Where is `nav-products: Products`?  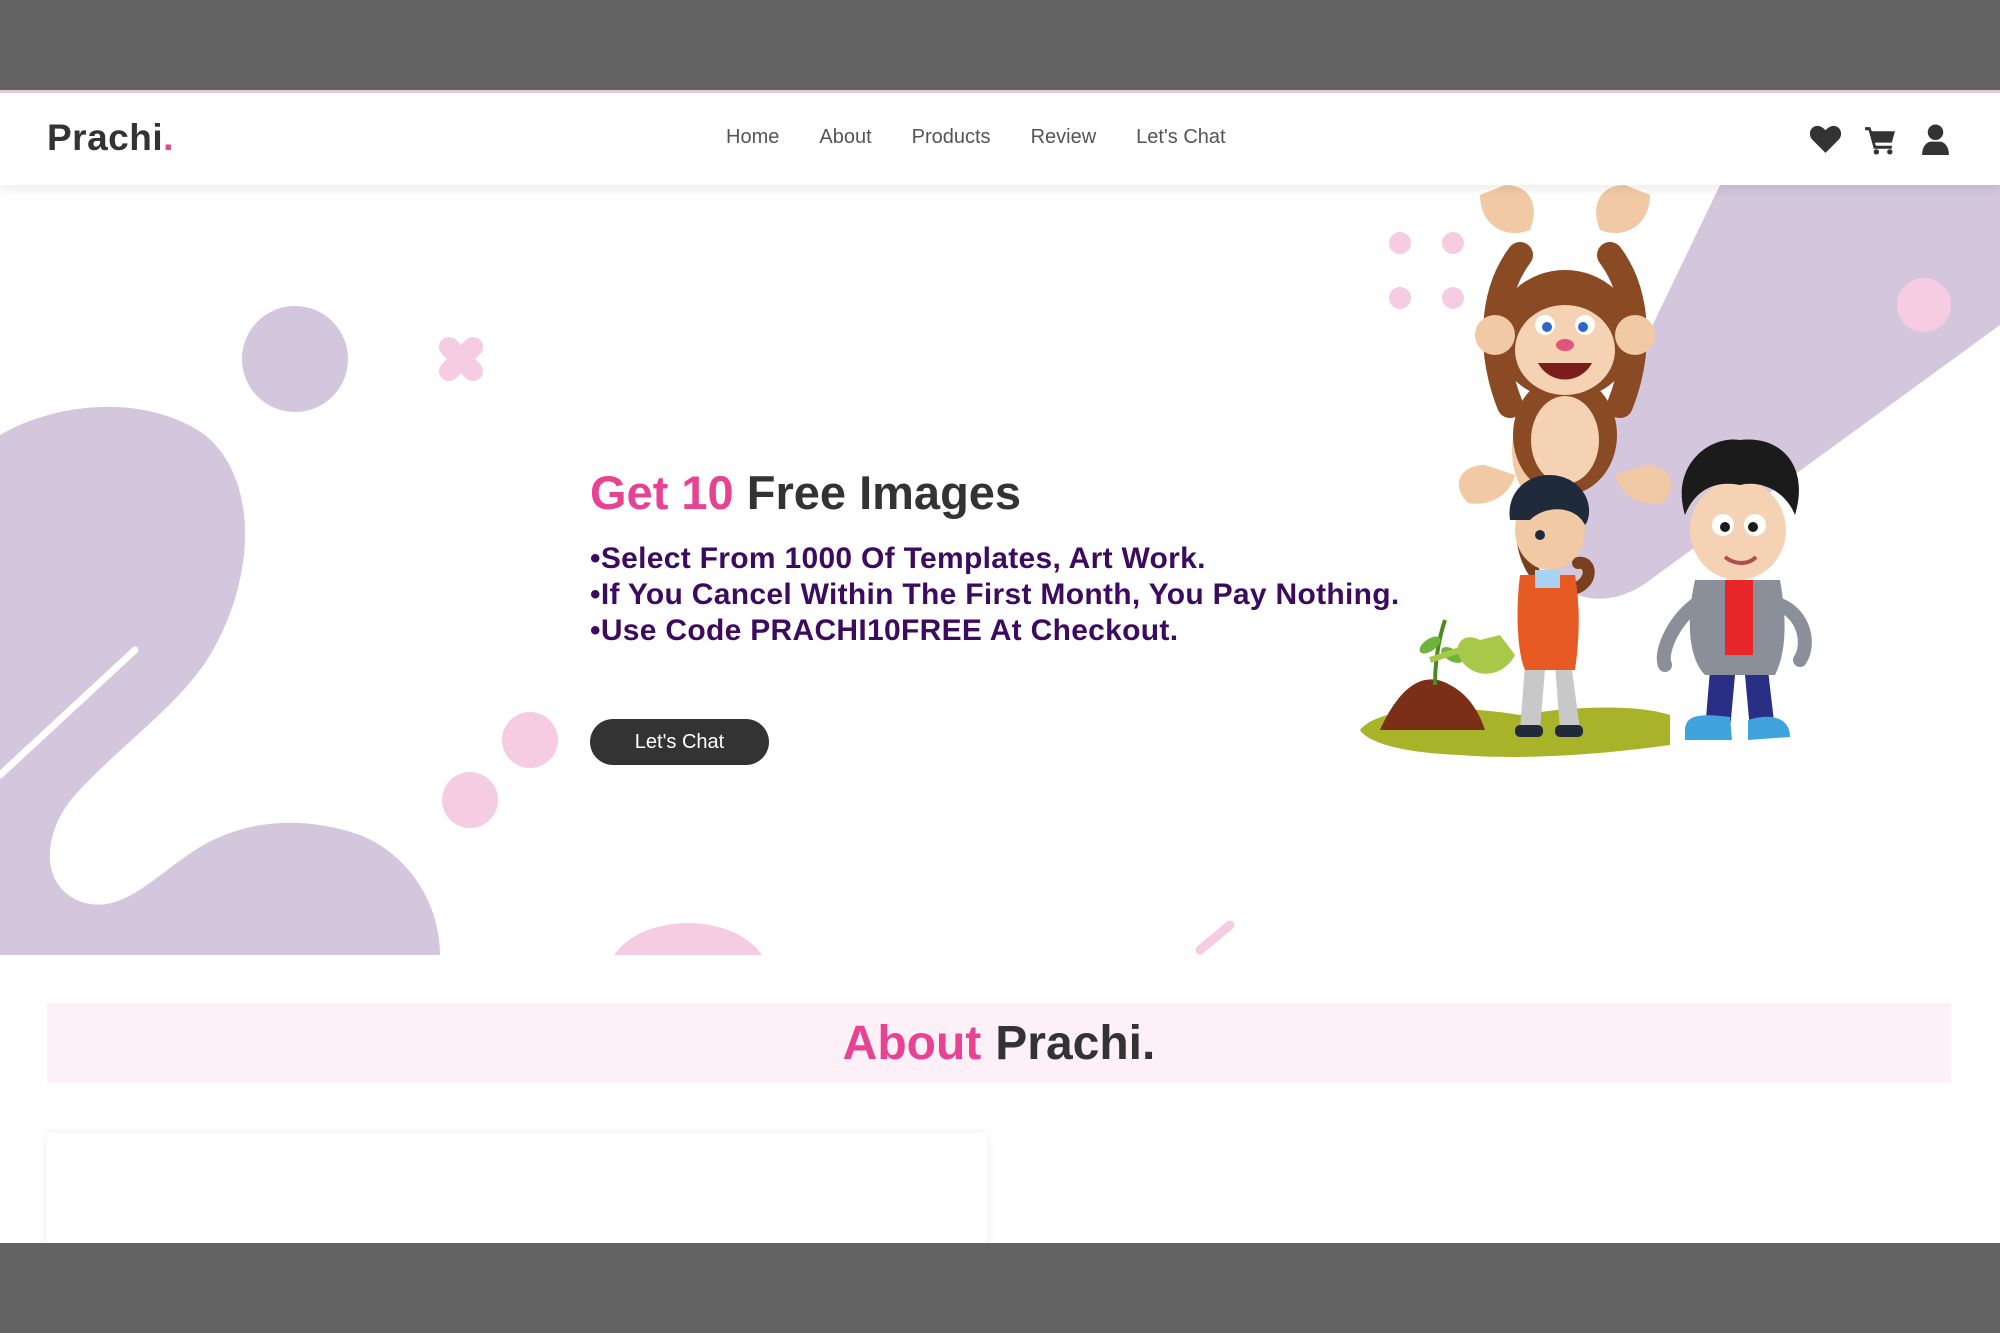 nav-products: Products is located at coordinates (951, 137).